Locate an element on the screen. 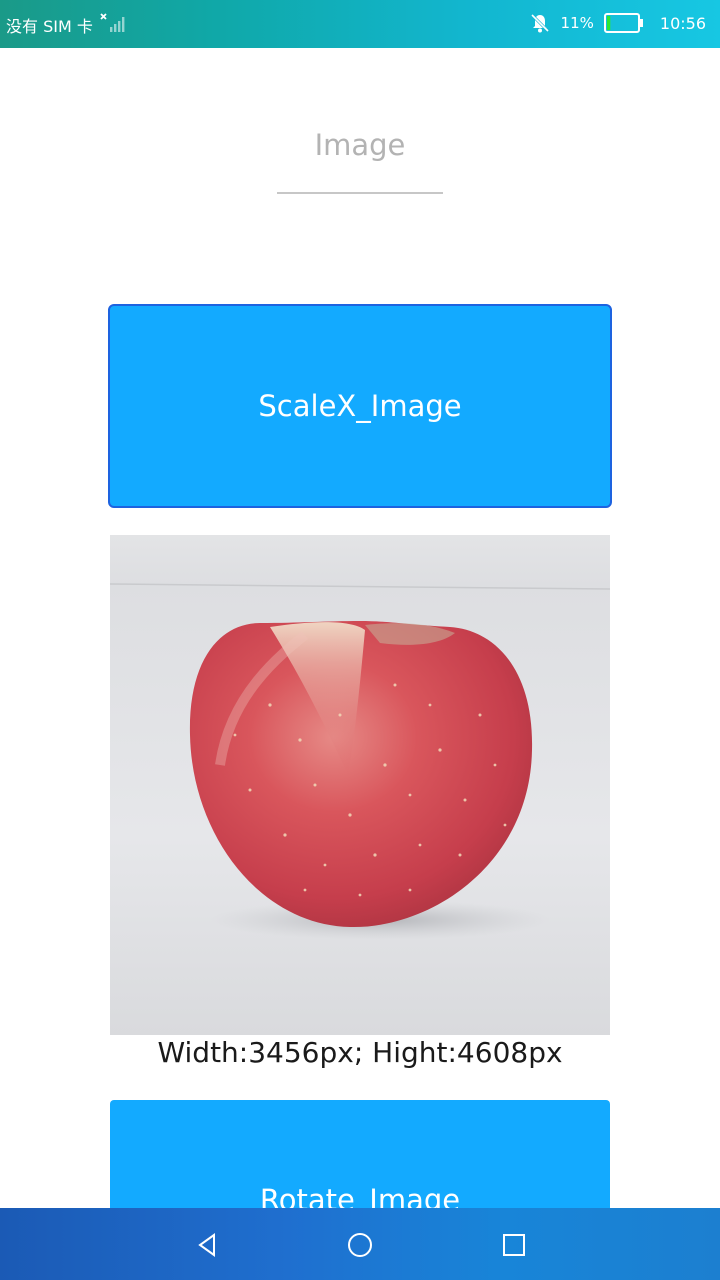 This screenshot has height=1280, width=720. no-sim-signal-icon is located at coordinates (112, 22).